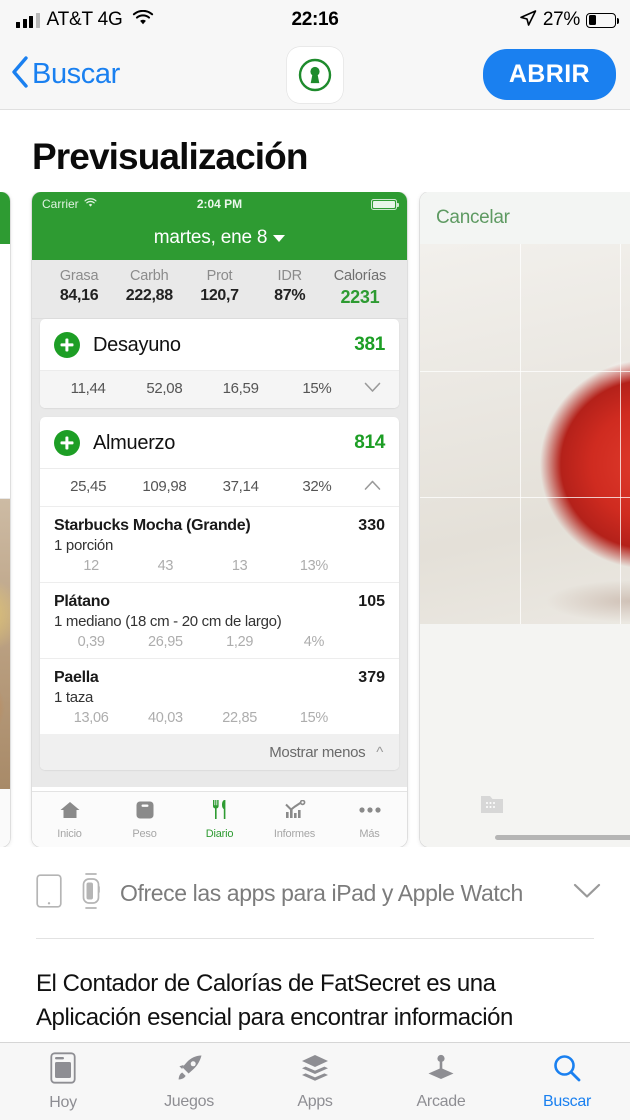 This screenshot has width=630, height=1120. I want to click on macro-value: 87%, so click(290, 295).